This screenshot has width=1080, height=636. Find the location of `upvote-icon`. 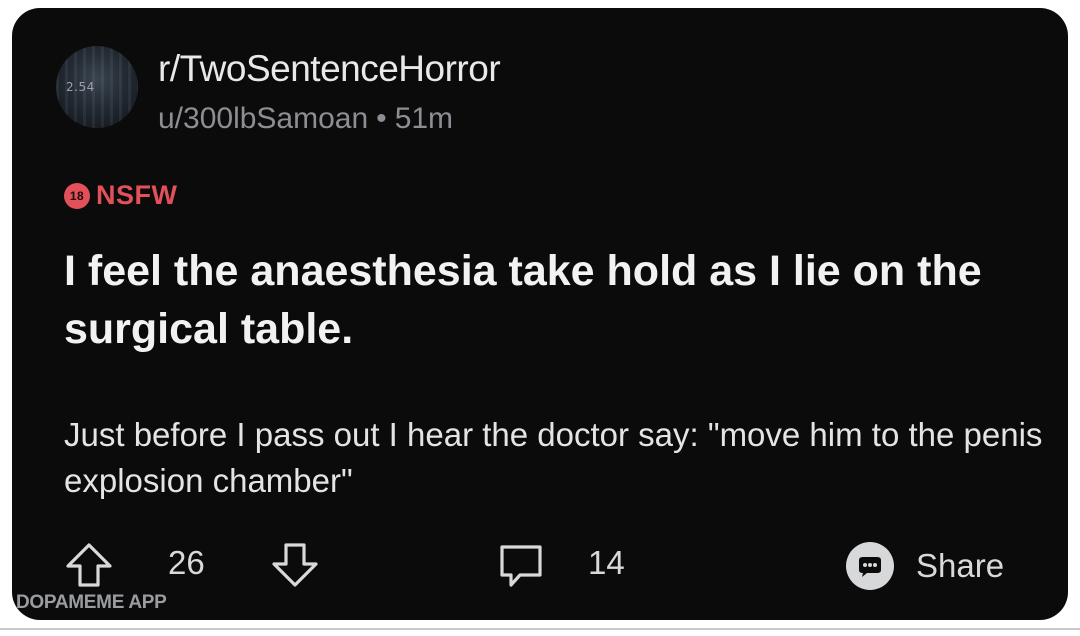

upvote-icon is located at coordinates (89, 565).